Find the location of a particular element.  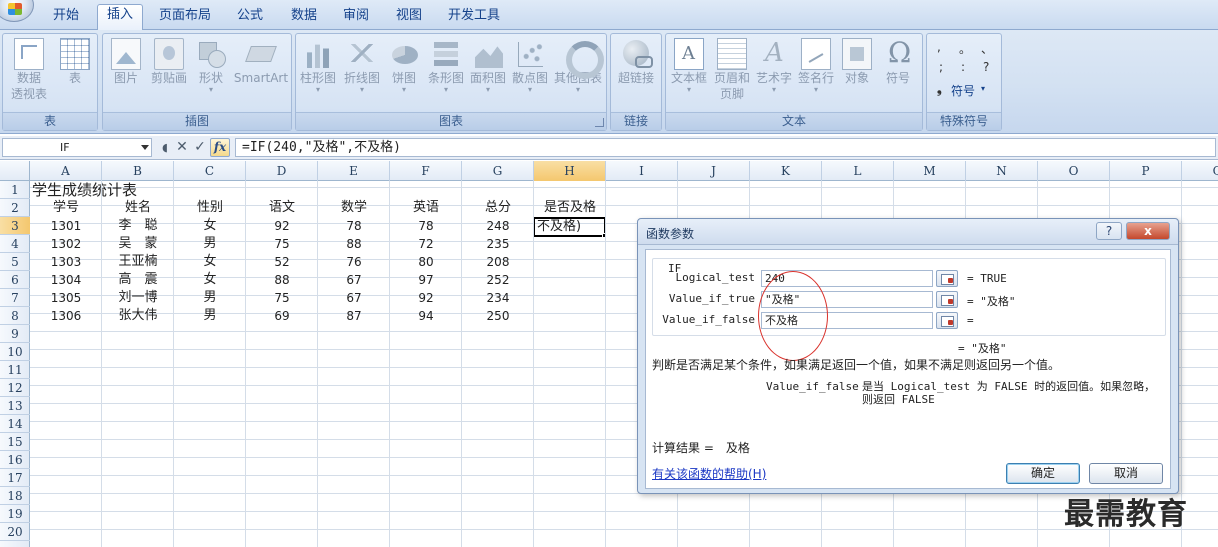

row-header-19: 19 is located at coordinates (15, 514).